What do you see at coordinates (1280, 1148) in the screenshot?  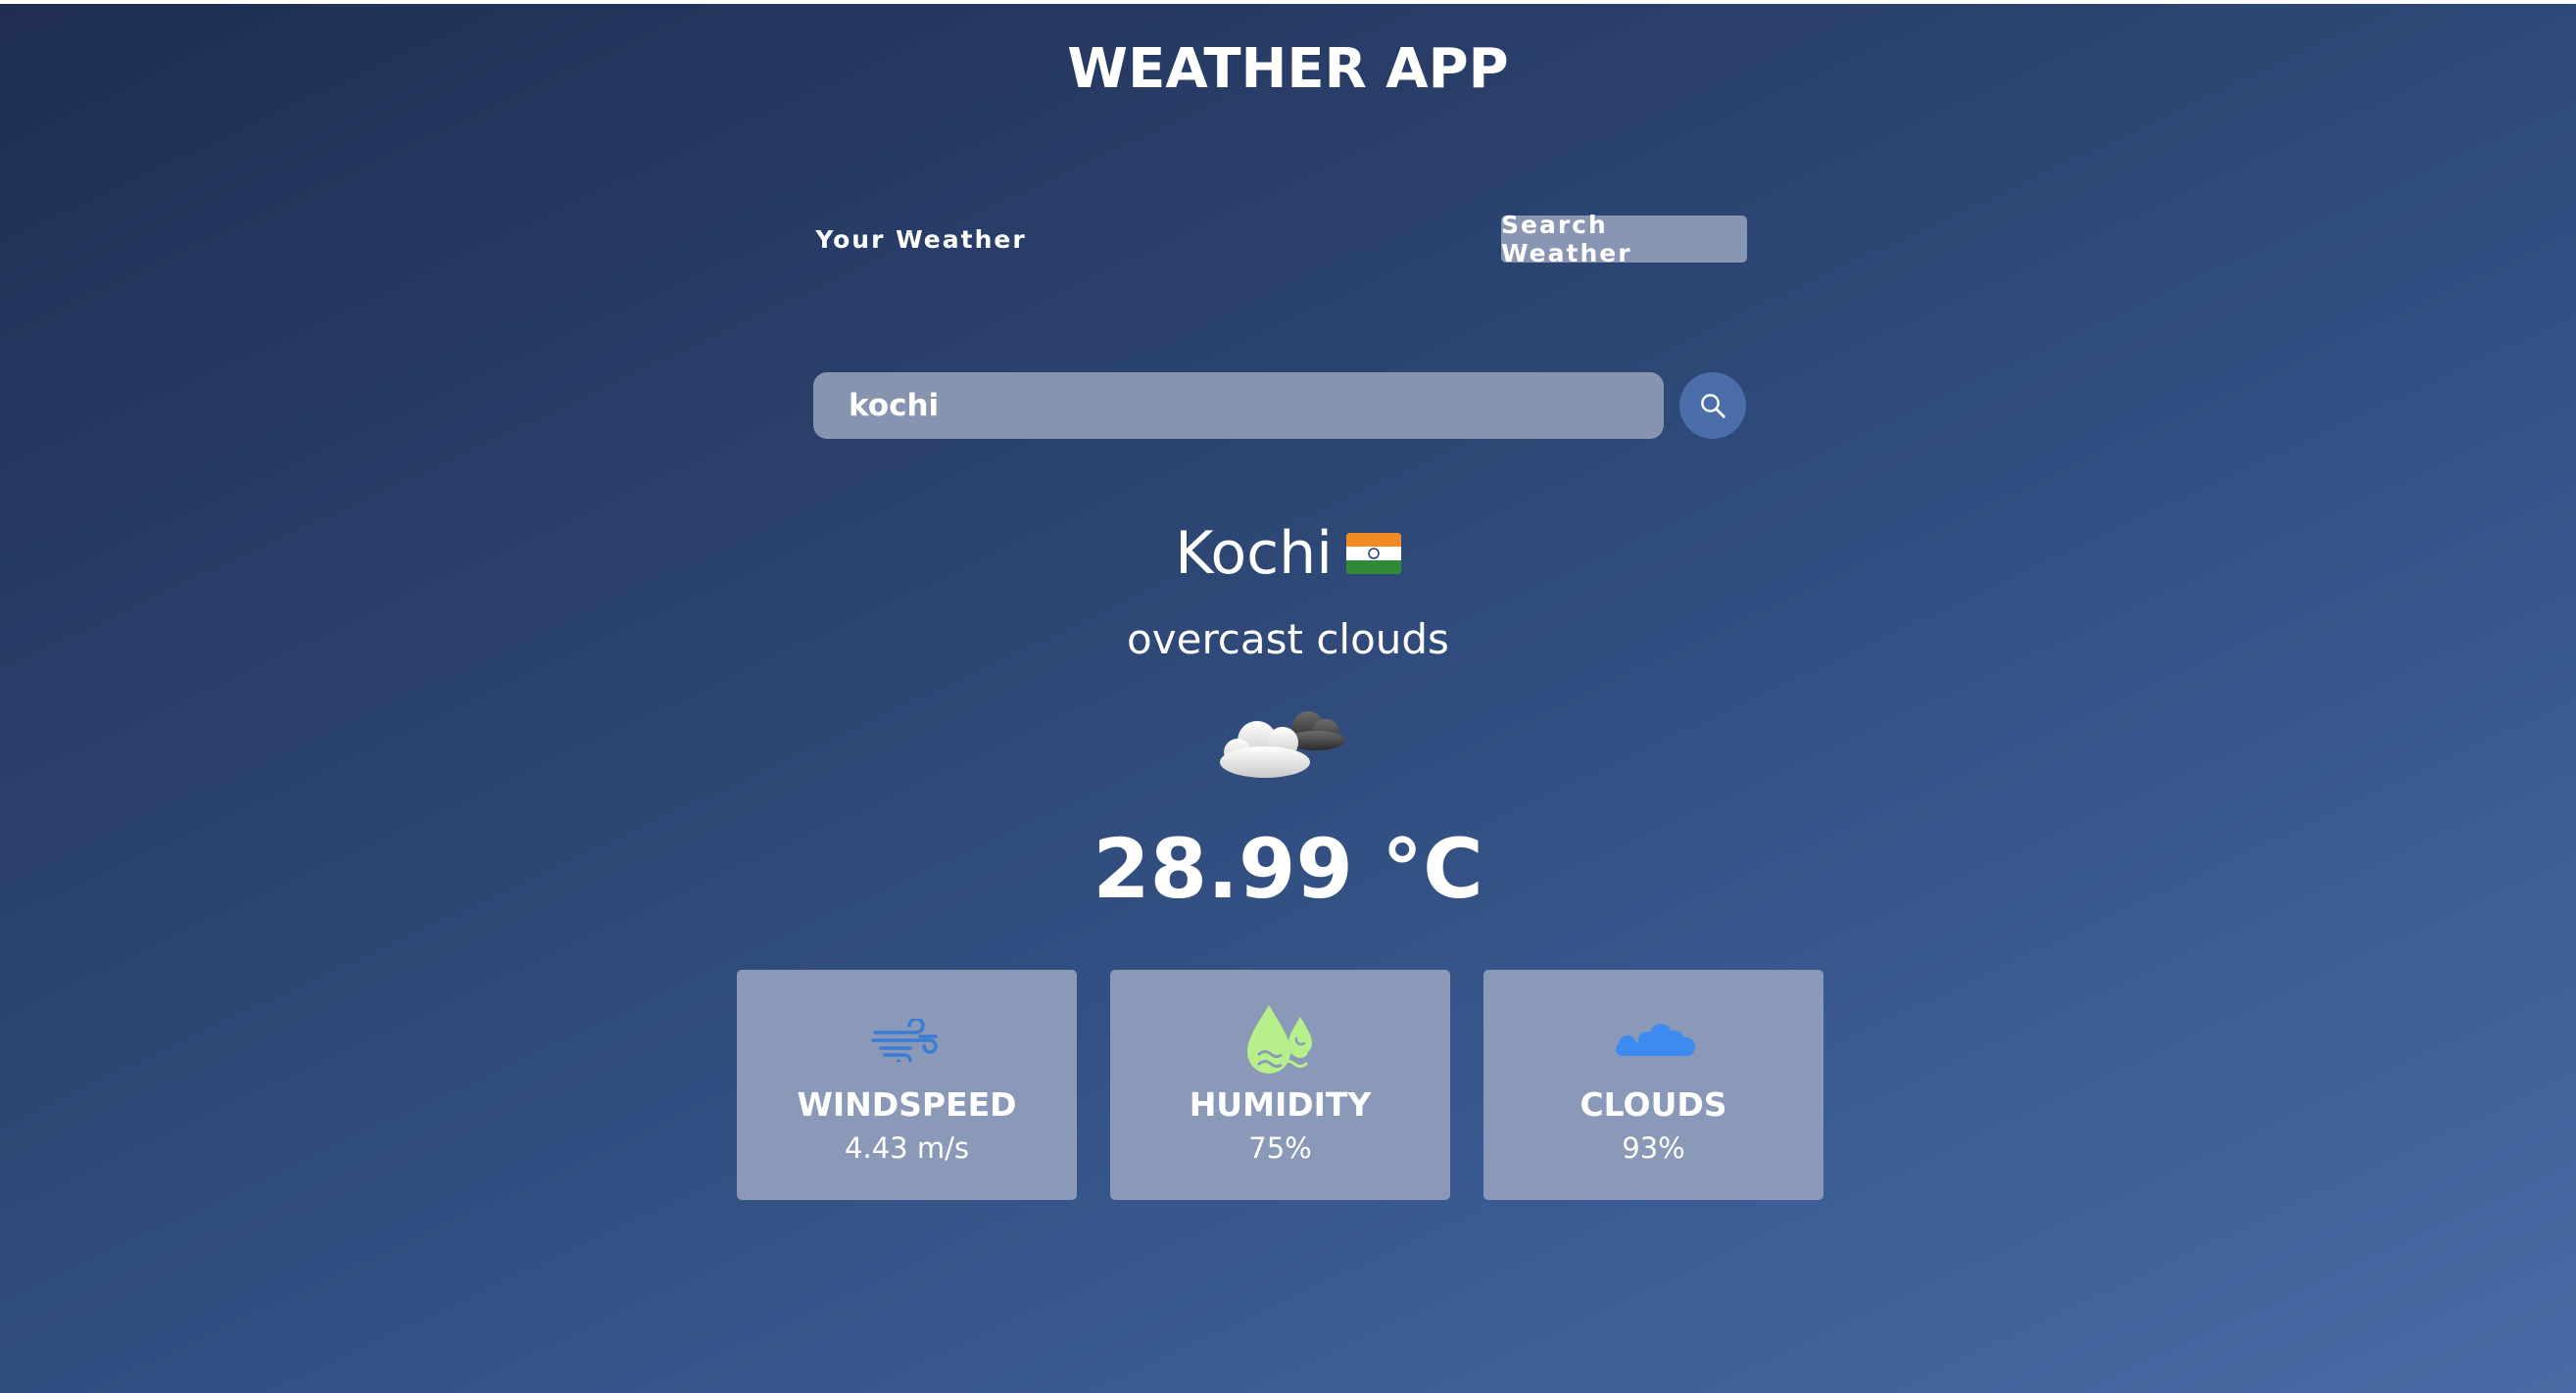 I see `humidity-value: 75%` at bounding box center [1280, 1148].